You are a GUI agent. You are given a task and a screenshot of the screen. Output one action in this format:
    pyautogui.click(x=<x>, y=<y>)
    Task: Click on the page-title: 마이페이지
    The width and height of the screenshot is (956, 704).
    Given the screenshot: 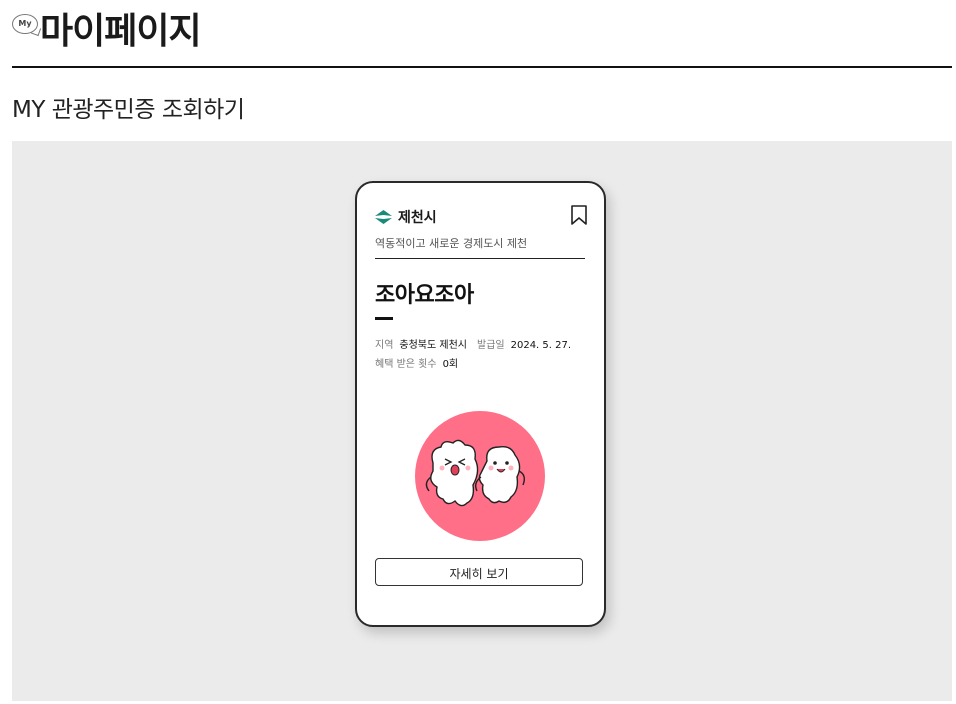 What is the action you would take?
    pyautogui.click(x=121, y=31)
    